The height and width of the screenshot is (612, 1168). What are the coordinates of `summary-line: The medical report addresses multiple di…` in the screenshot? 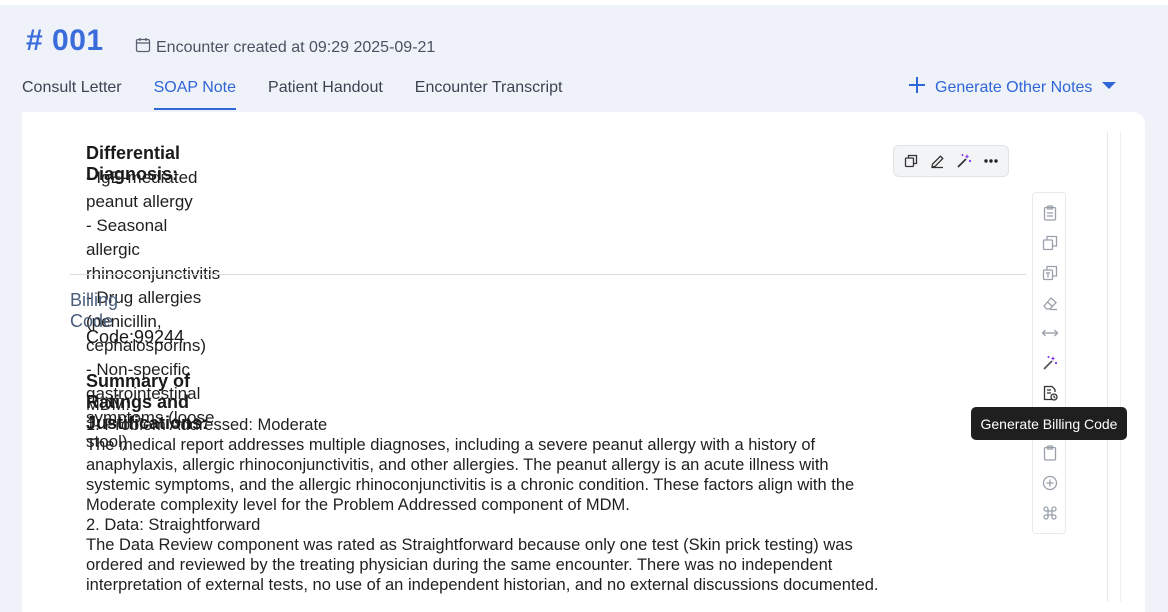 It's located at (451, 445).